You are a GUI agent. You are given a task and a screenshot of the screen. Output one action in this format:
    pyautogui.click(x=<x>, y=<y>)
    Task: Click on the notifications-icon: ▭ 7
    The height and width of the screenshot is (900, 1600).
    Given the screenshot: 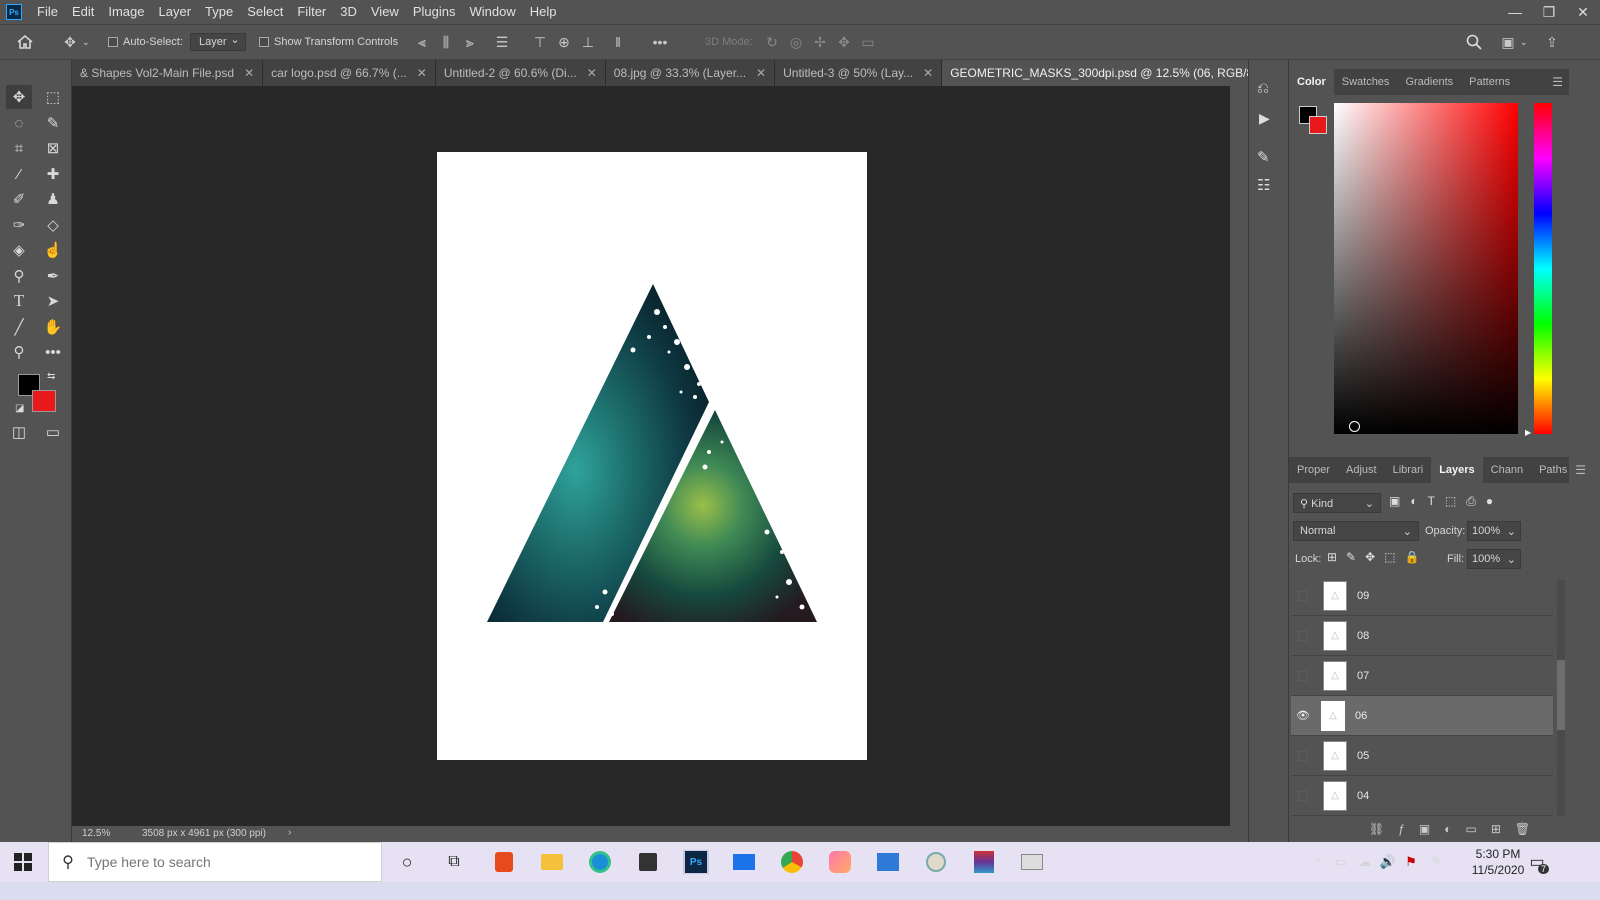 What is the action you would take?
    pyautogui.click(x=1537, y=862)
    